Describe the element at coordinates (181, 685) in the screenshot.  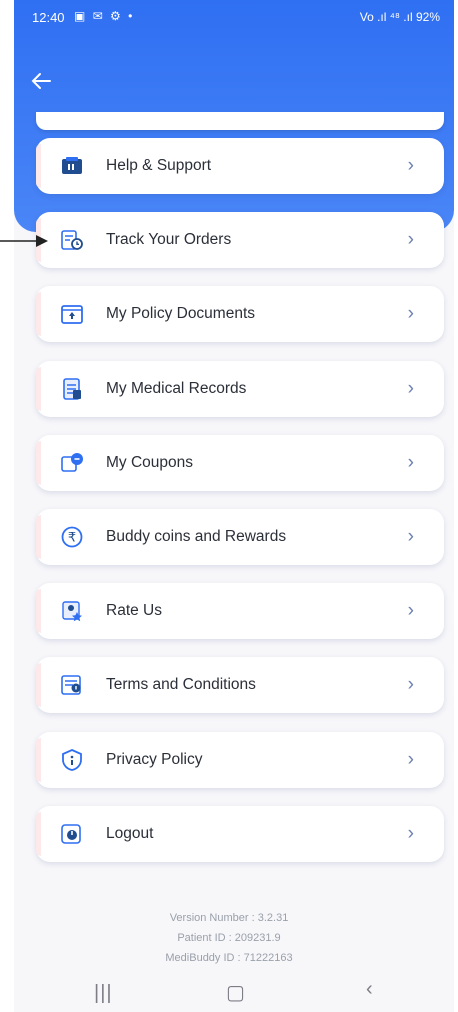
I see `menu-item-label: Terms and Conditions` at that location.